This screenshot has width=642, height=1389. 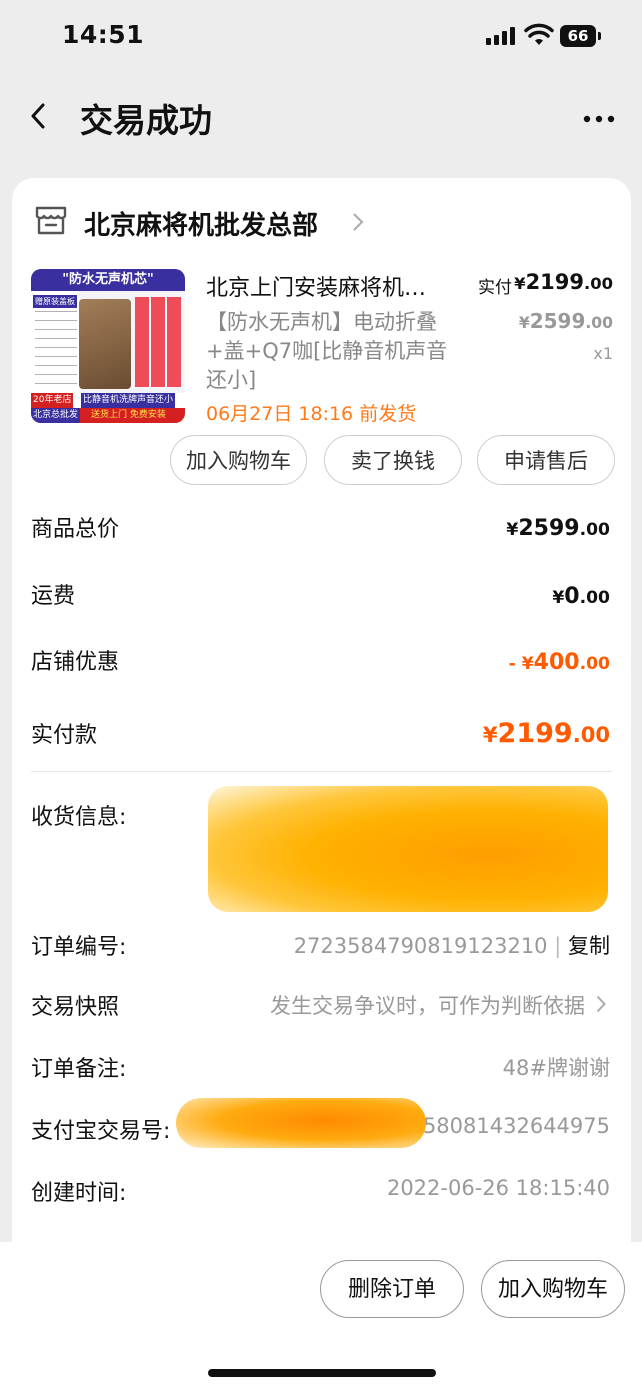 What do you see at coordinates (565, 321) in the screenshot?
I see `original-price: ¥2599.00` at bounding box center [565, 321].